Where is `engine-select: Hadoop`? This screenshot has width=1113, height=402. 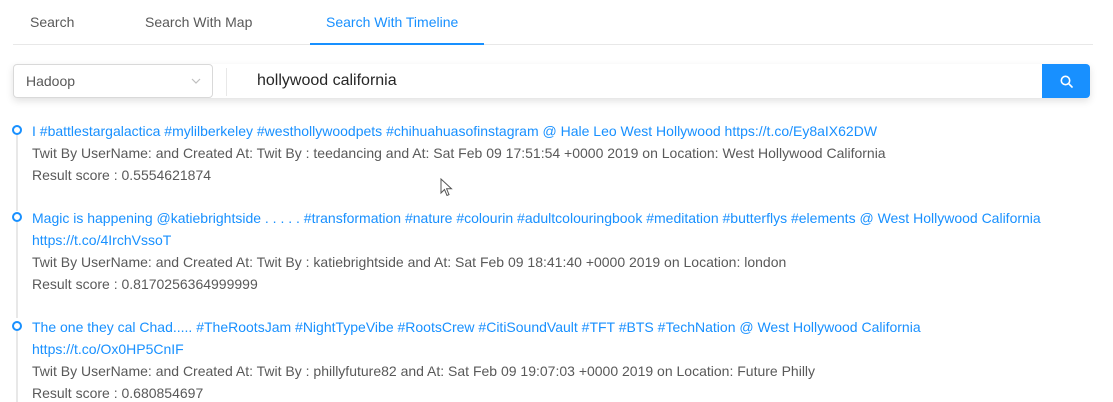 engine-select: Hadoop is located at coordinates (113, 81).